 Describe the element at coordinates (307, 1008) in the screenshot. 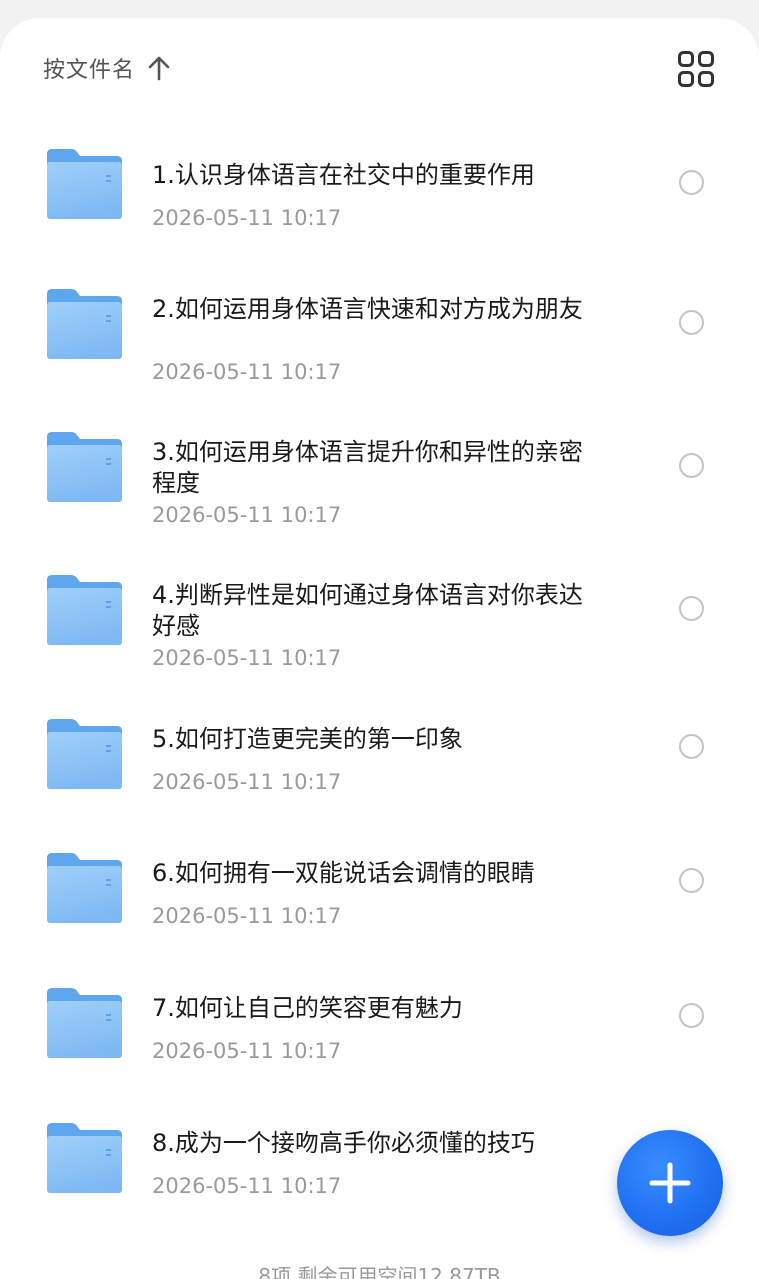

I see `file-name: 7.如何让自己的笑容更有魅力` at that location.